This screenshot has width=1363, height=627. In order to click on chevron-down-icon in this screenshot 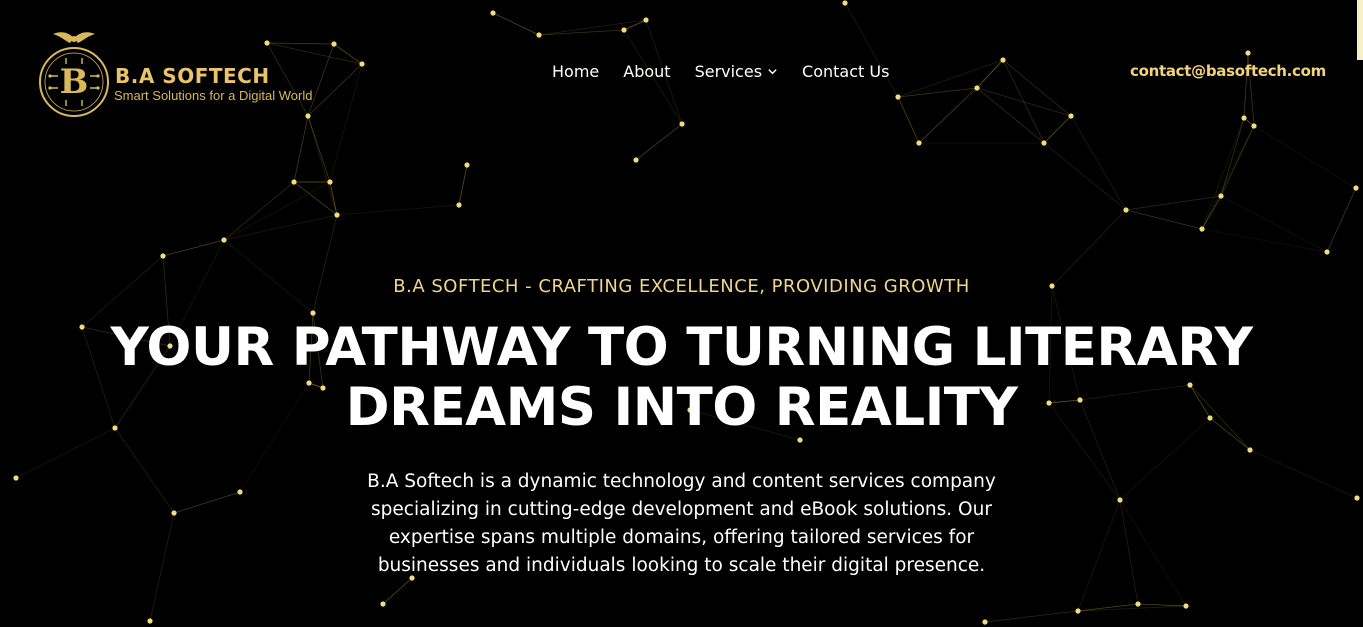, I will do `click(772, 71)`.